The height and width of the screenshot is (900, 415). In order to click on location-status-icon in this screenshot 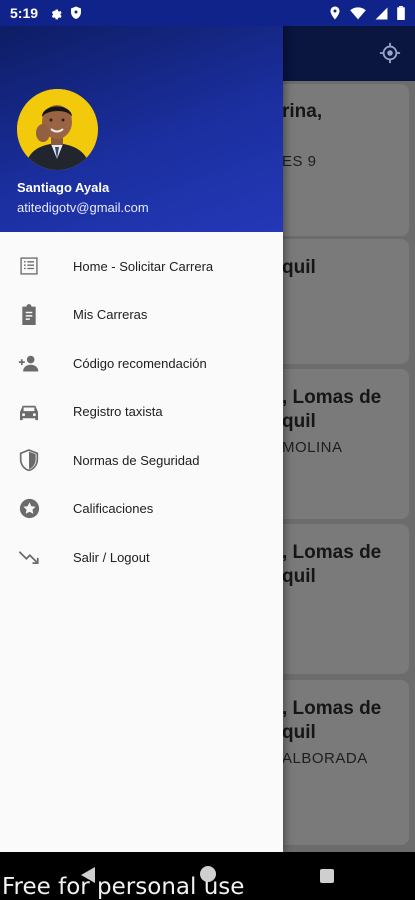, I will do `click(335, 13)`.